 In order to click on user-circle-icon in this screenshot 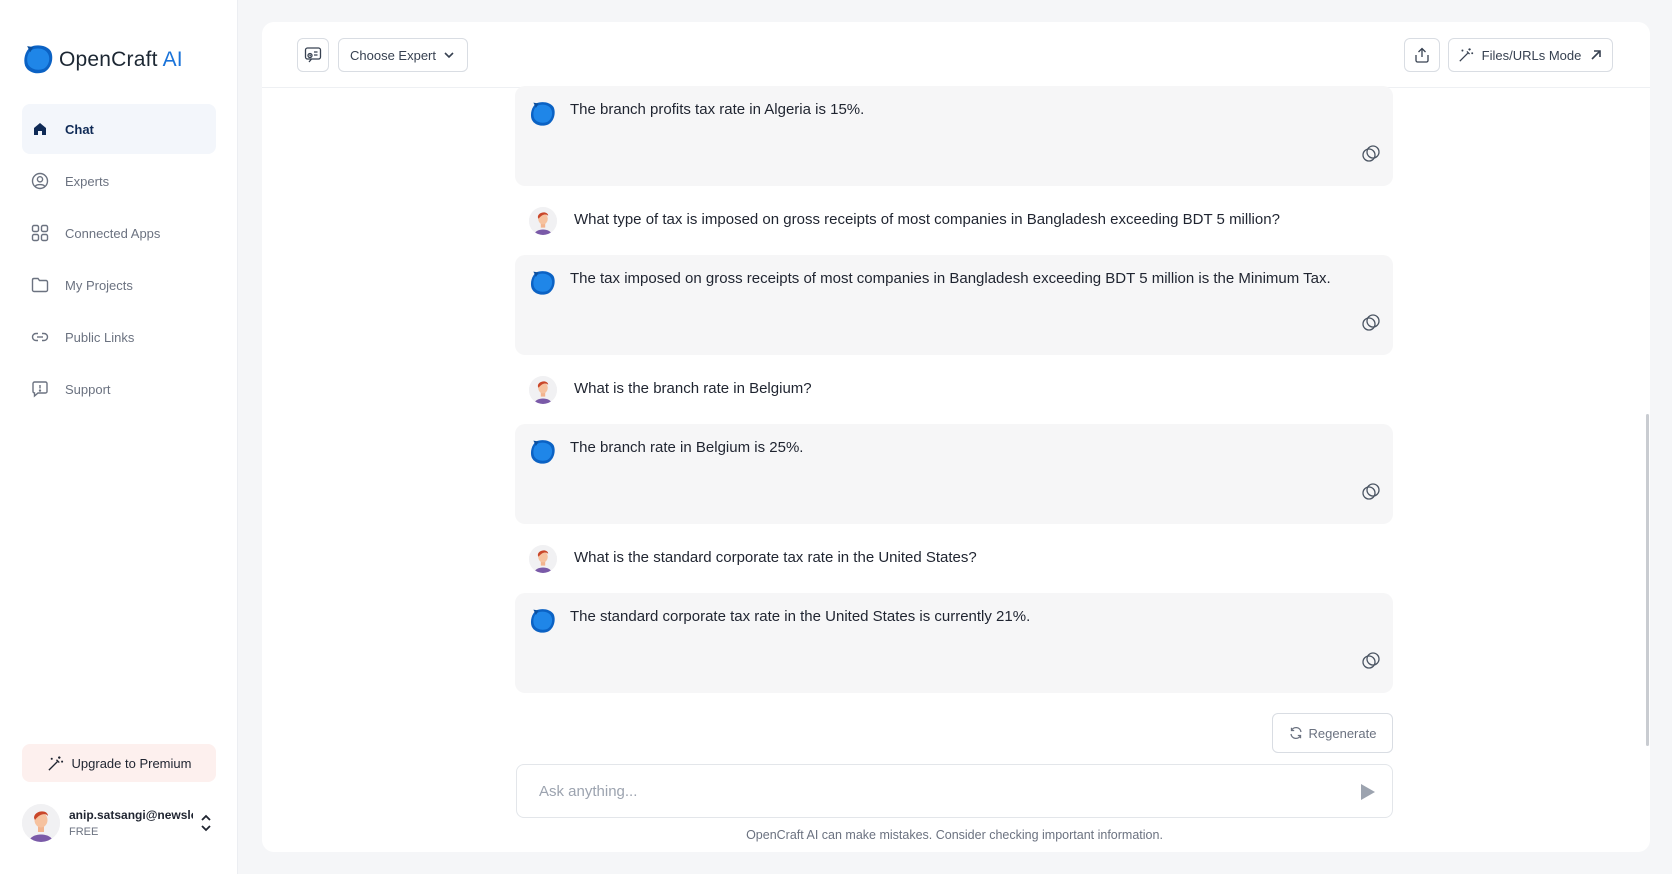, I will do `click(40, 181)`.